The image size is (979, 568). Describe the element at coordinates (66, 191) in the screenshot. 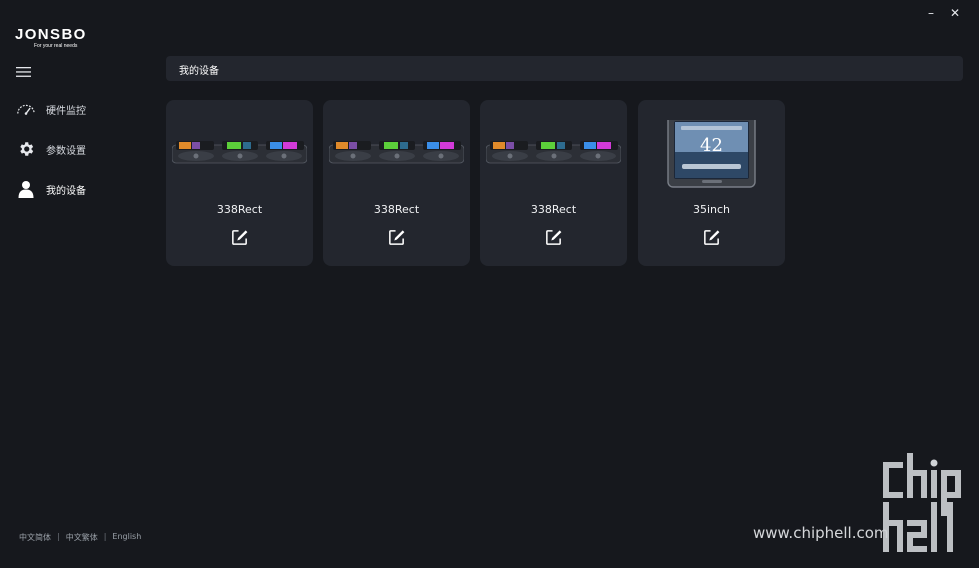

I see `sidebar-item-label: 我的设备` at that location.